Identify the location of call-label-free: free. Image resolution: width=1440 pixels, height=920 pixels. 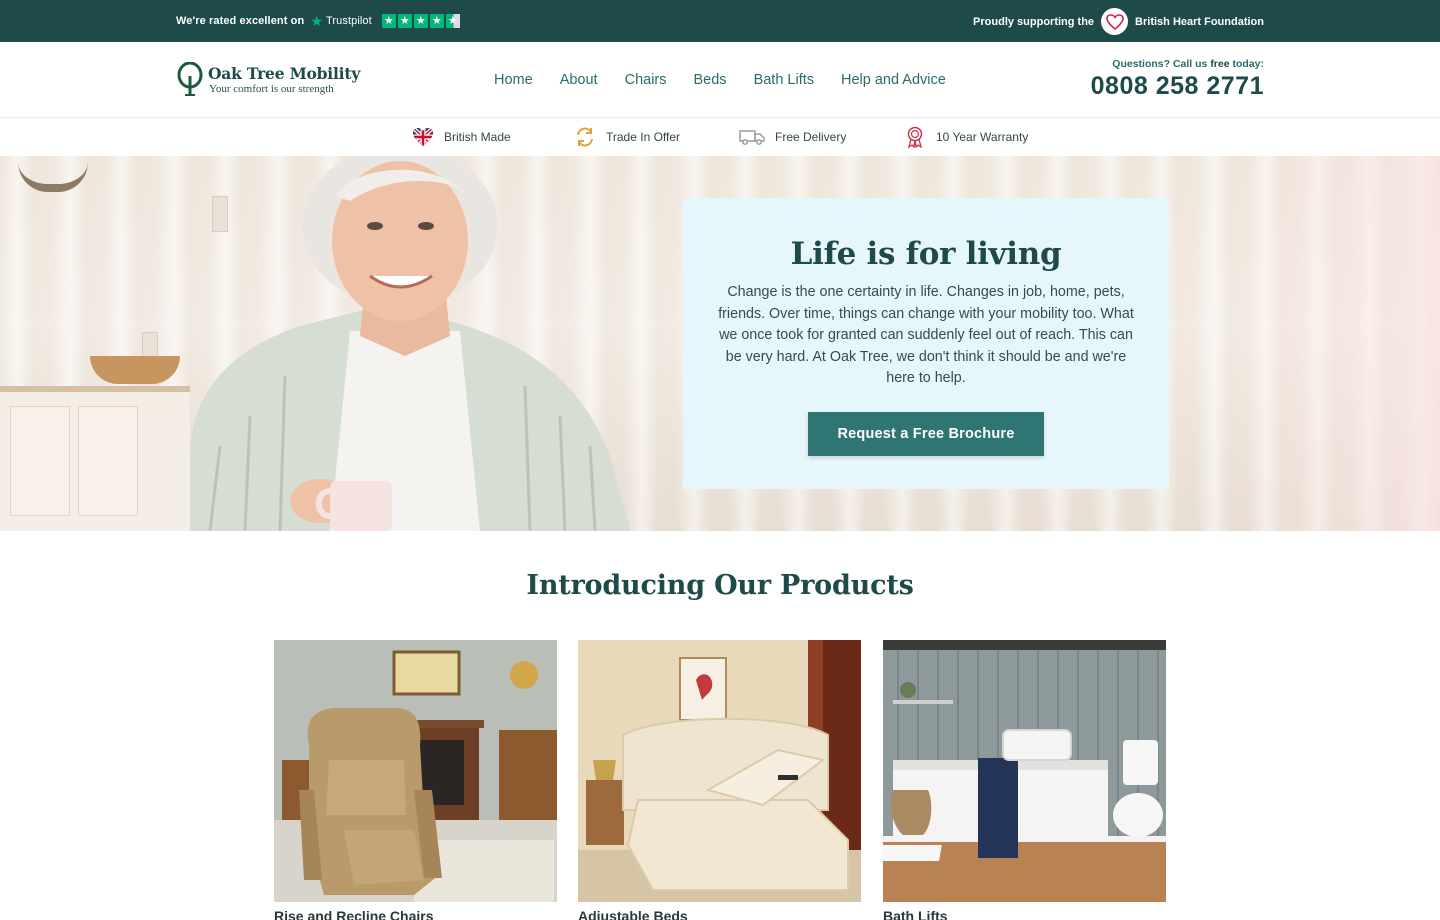
(1220, 64).